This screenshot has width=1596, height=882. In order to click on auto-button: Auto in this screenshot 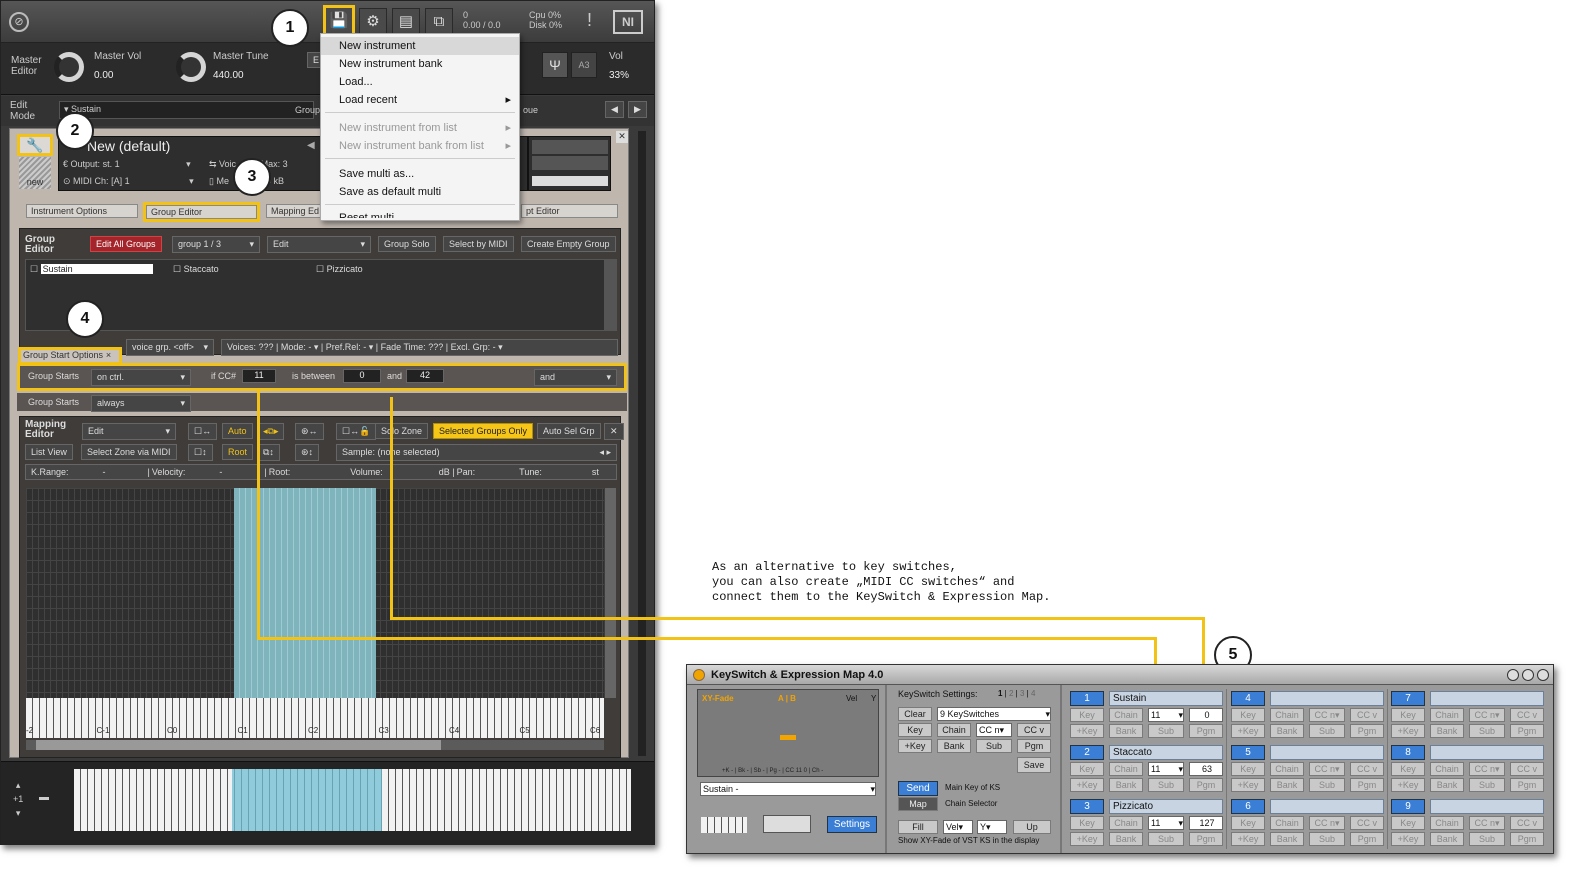, I will do `click(237, 431)`.